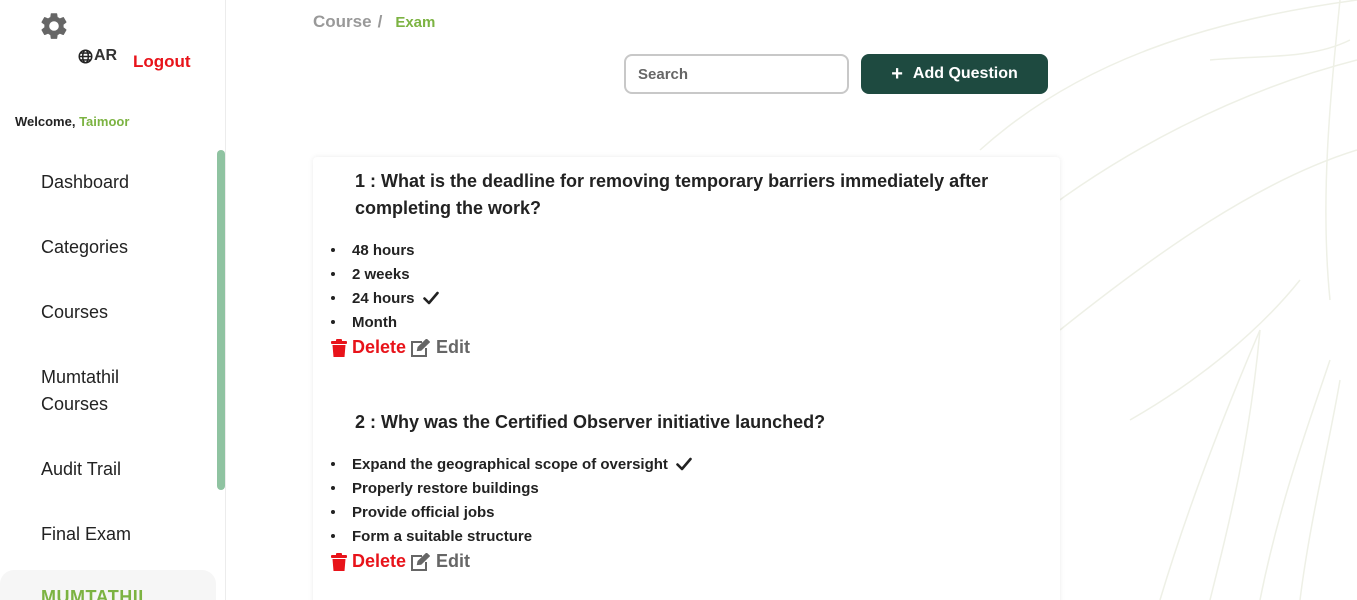 The image size is (1357, 600). I want to click on option-text: Provide official jobs, so click(423, 512).